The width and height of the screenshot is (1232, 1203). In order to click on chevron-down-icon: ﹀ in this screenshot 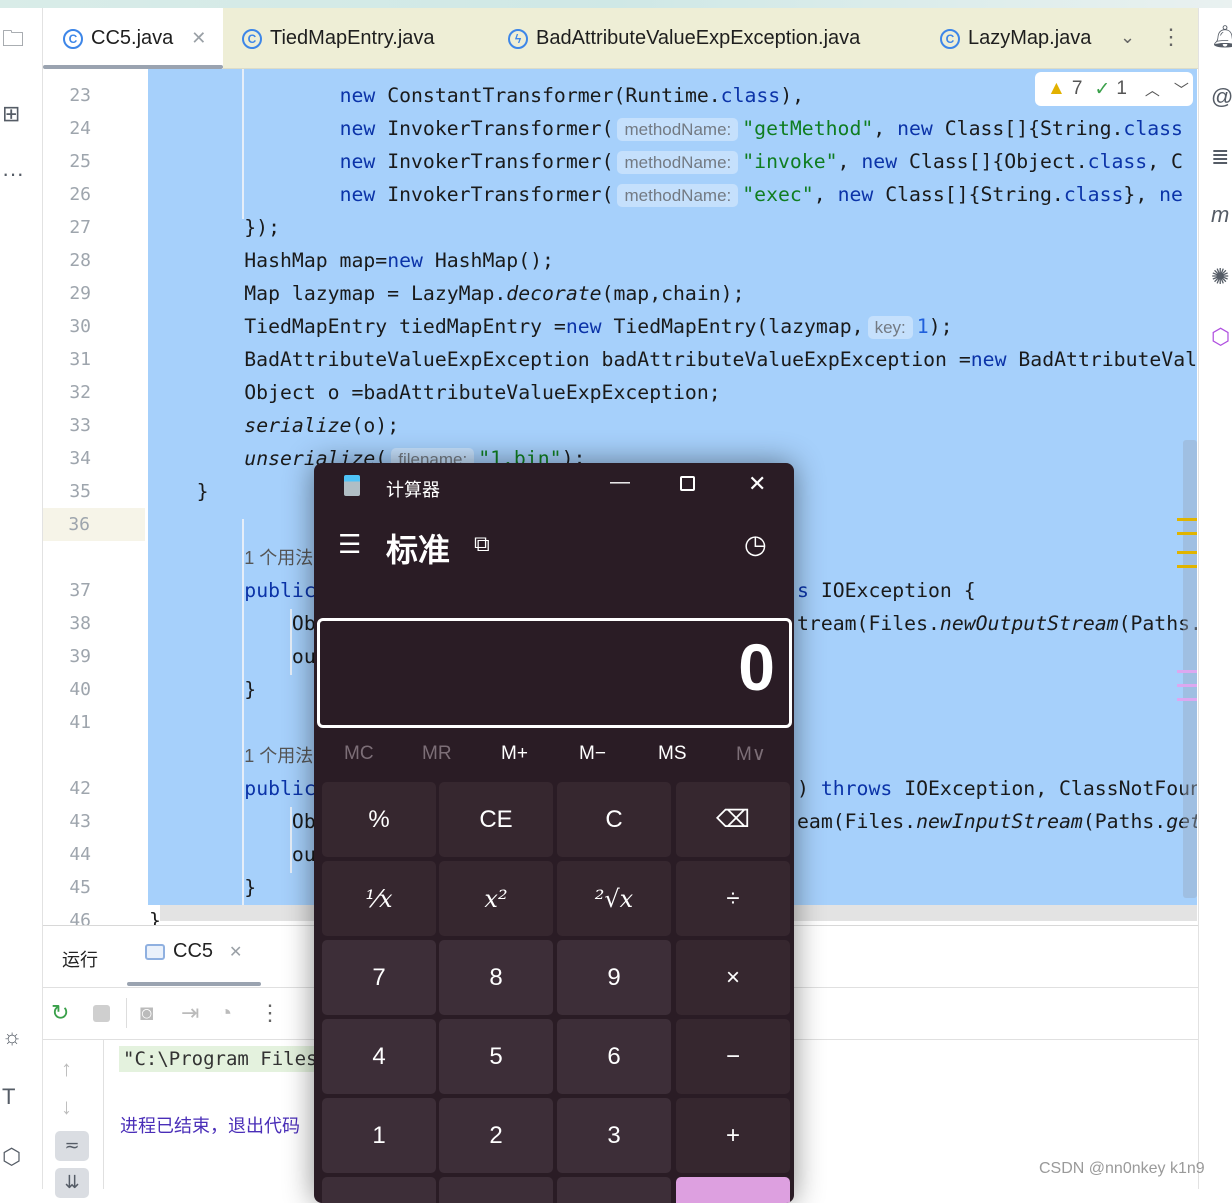, I will do `click(1181, 89)`.